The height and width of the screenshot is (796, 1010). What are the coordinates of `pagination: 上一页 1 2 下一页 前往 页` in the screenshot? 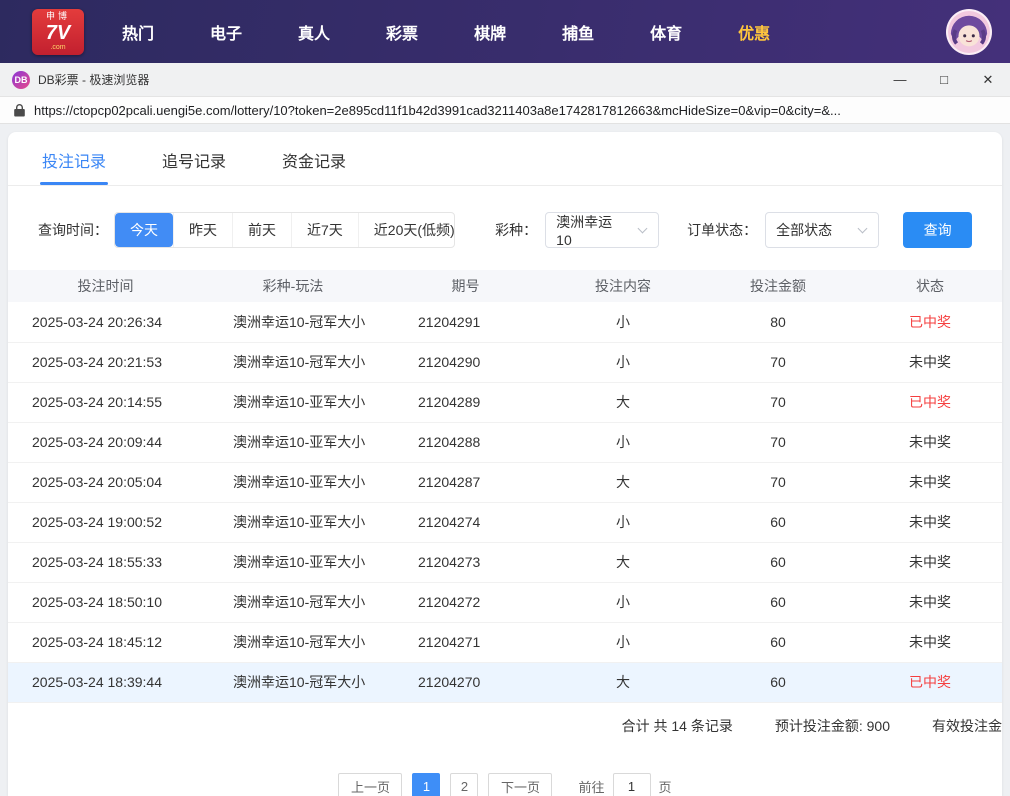 It's located at (505, 784).